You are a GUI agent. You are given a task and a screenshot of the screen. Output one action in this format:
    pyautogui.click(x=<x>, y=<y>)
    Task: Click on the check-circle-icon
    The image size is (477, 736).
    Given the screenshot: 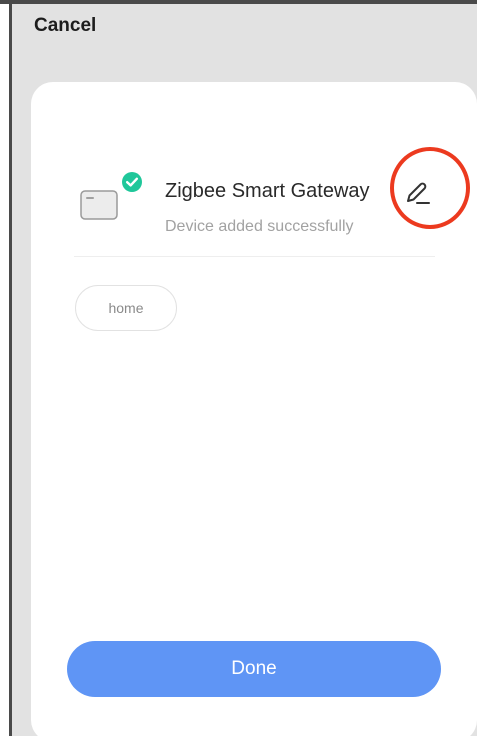 What is the action you would take?
    pyautogui.click(x=132, y=182)
    